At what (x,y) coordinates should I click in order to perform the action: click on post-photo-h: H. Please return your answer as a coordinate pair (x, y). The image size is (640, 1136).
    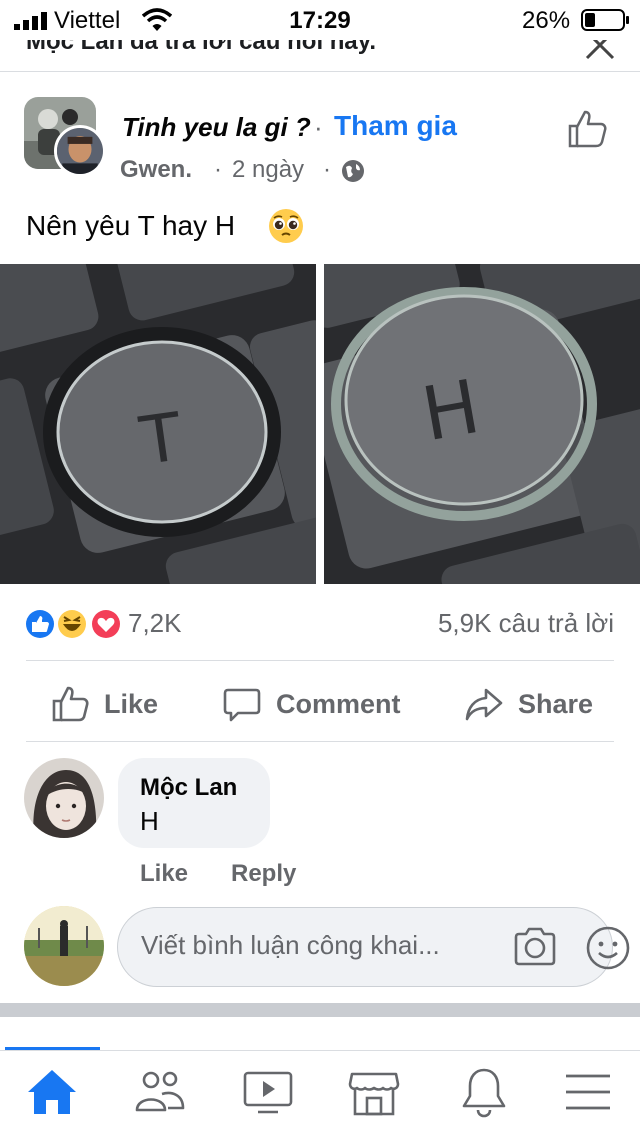
    Looking at the image, I should click on (482, 424).